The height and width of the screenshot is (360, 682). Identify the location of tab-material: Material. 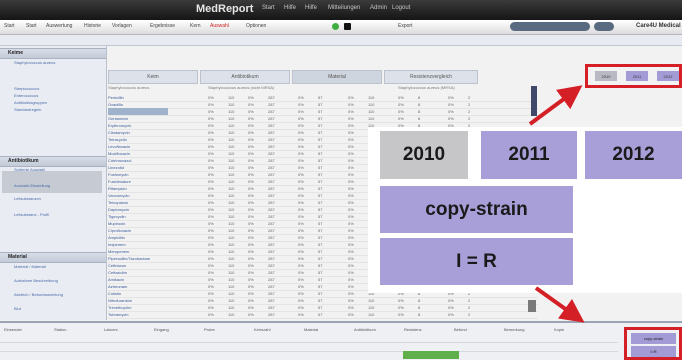
(337, 77).